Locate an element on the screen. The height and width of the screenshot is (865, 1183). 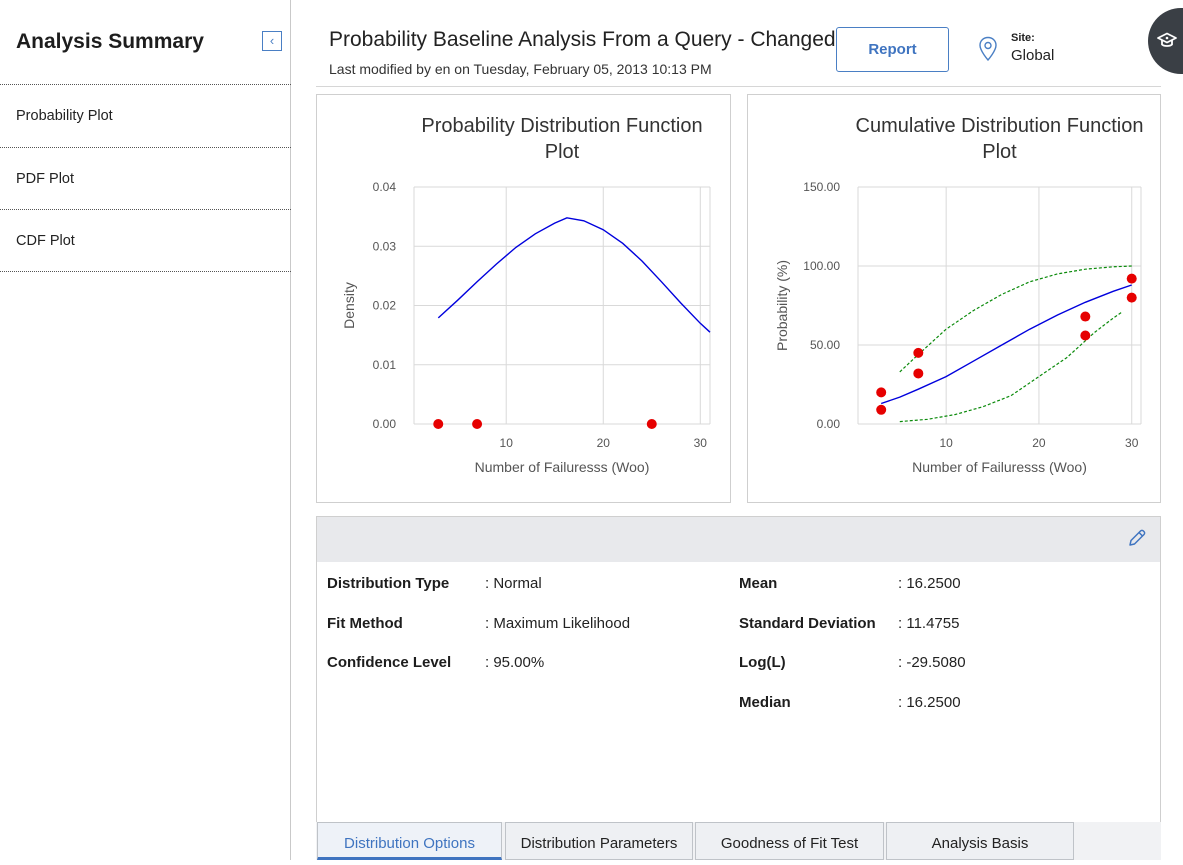
y-tick-label: 0.03 is located at coordinates (385, 246).